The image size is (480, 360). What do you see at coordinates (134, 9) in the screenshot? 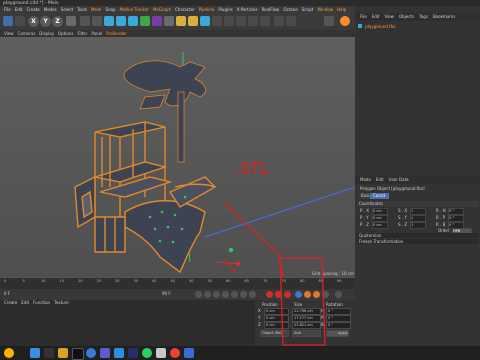
I see `menu-motion-tracker: Motion Tracker` at bounding box center [134, 9].